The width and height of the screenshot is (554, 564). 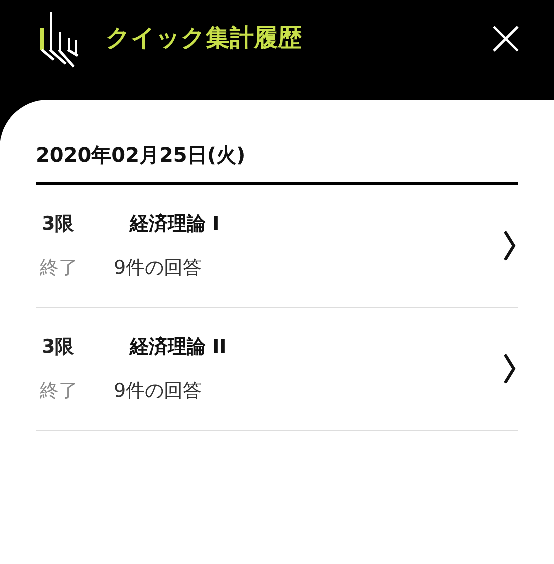 I want to click on logo-icon, so click(x=60, y=40).